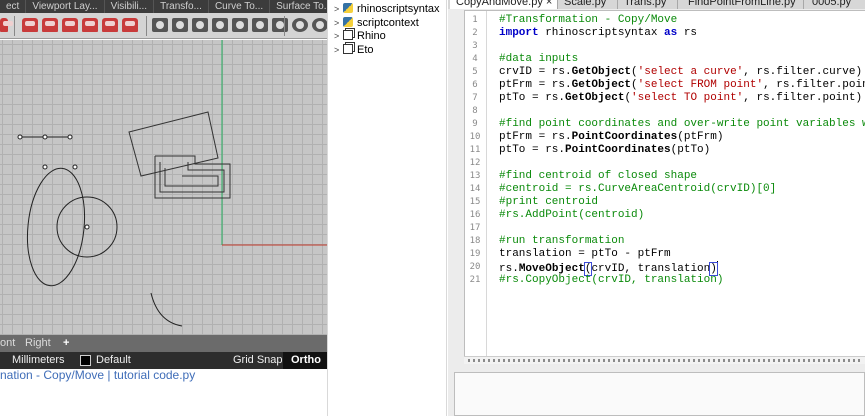 The width and height of the screenshot is (865, 416). Describe the element at coordinates (475, 228) in the screenshot. I see `line-number: 17` at that location.